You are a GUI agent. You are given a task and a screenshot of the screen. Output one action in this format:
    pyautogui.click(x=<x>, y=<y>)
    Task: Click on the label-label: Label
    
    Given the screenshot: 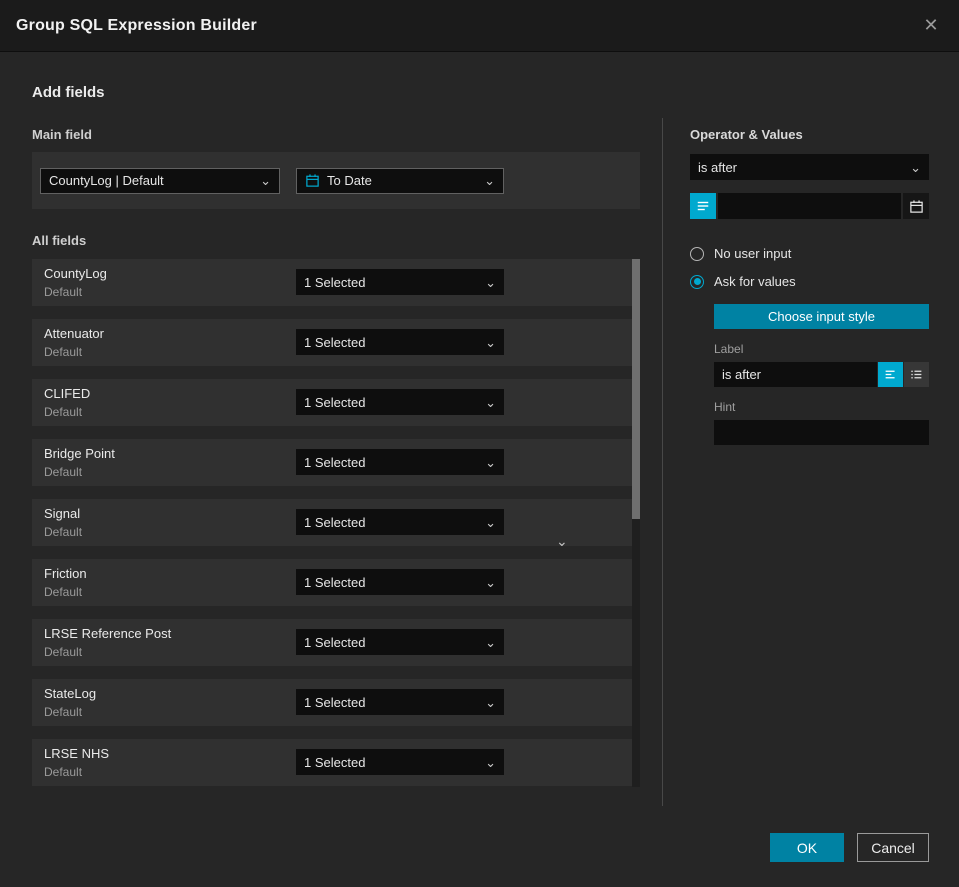 What is the action you would take?
    pyautogui.click(x=729, y=349)
    